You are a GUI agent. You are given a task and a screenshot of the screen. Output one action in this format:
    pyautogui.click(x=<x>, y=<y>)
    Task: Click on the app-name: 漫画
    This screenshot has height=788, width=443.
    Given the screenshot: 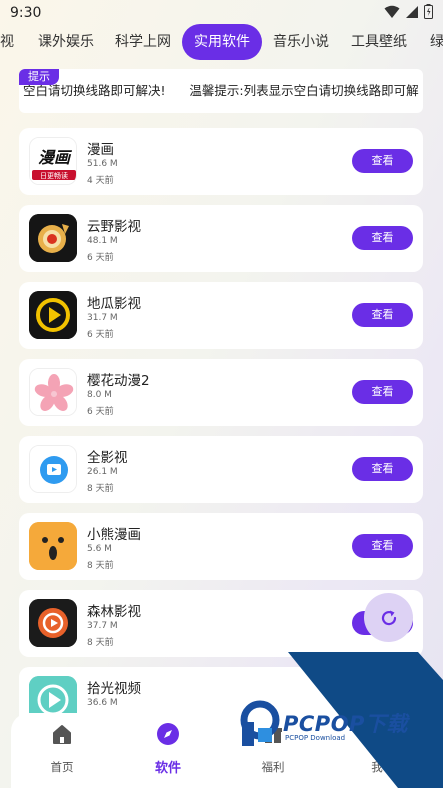 What is the action you would take?
    pyautogui.click(x=100, y=150)
    